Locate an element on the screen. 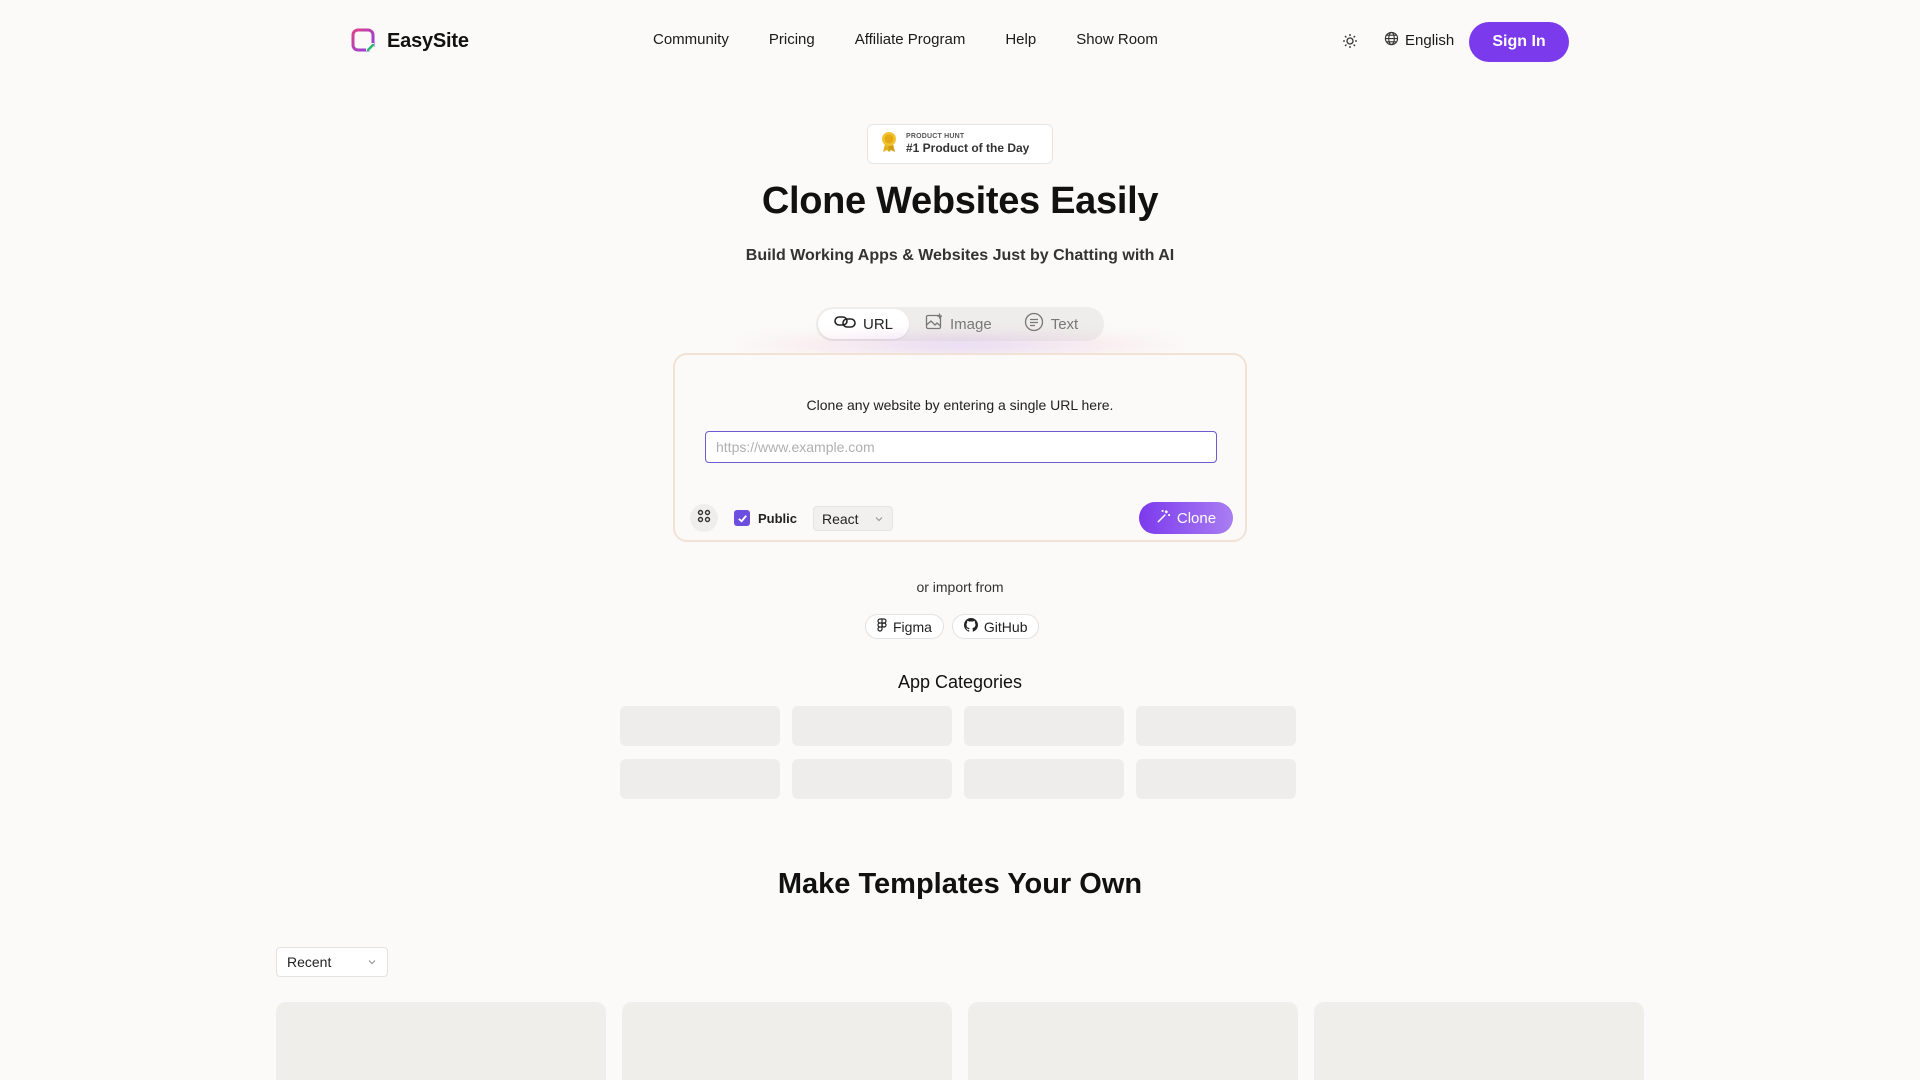 The image size is (1920, 1080). public-label: Public is located at coordinates (778, 518).